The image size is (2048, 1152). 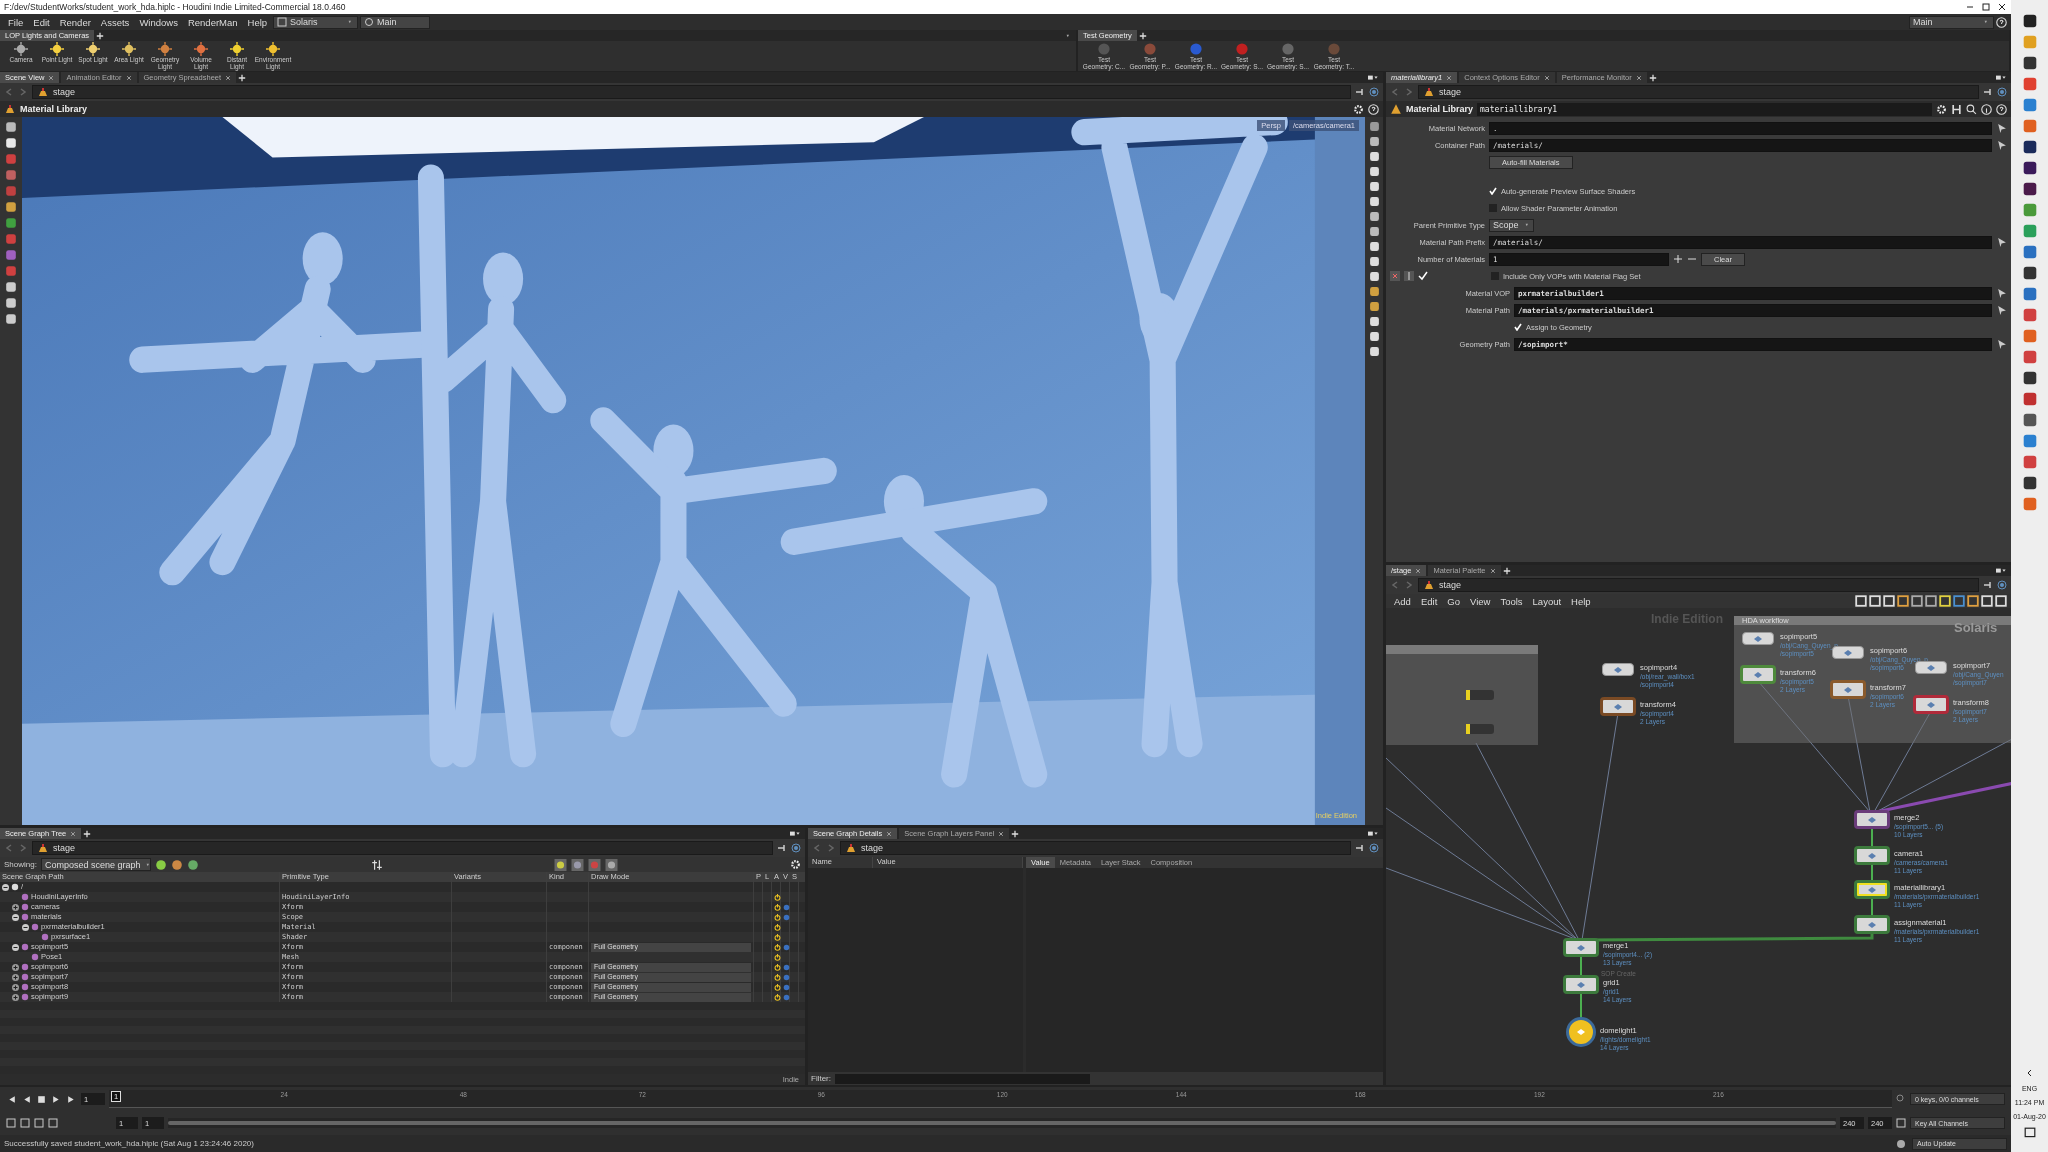 What do you see at coordinates (56, 1099) in the screenshot?
I see `play-icon` at bounding box center [56, 1099].